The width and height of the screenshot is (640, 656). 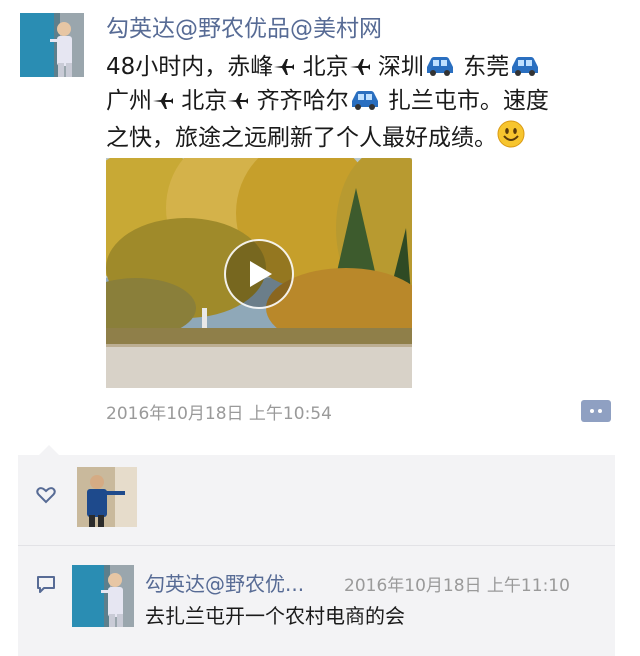 I want to click on smiley-icon, so click(x=511, y=138).